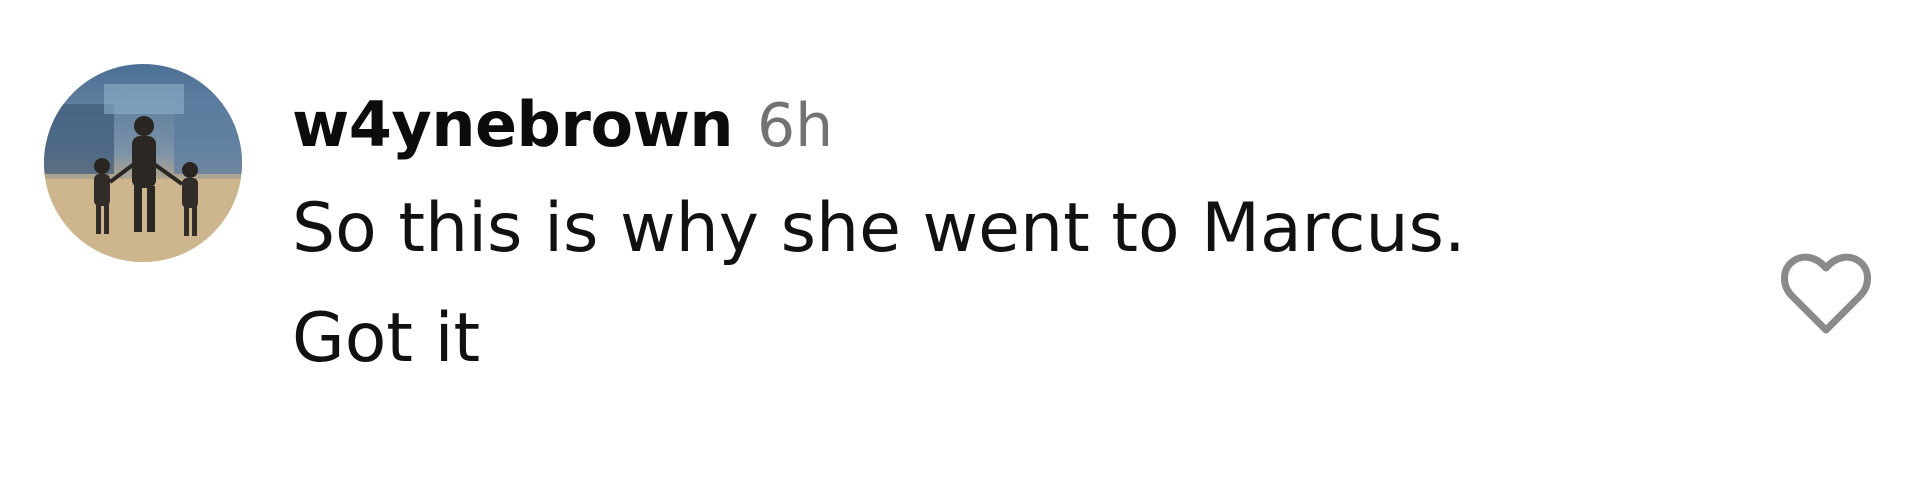 This screenshot has height=480, width=1920. I want to click on username: w4ynebrown, so click(513, 125).